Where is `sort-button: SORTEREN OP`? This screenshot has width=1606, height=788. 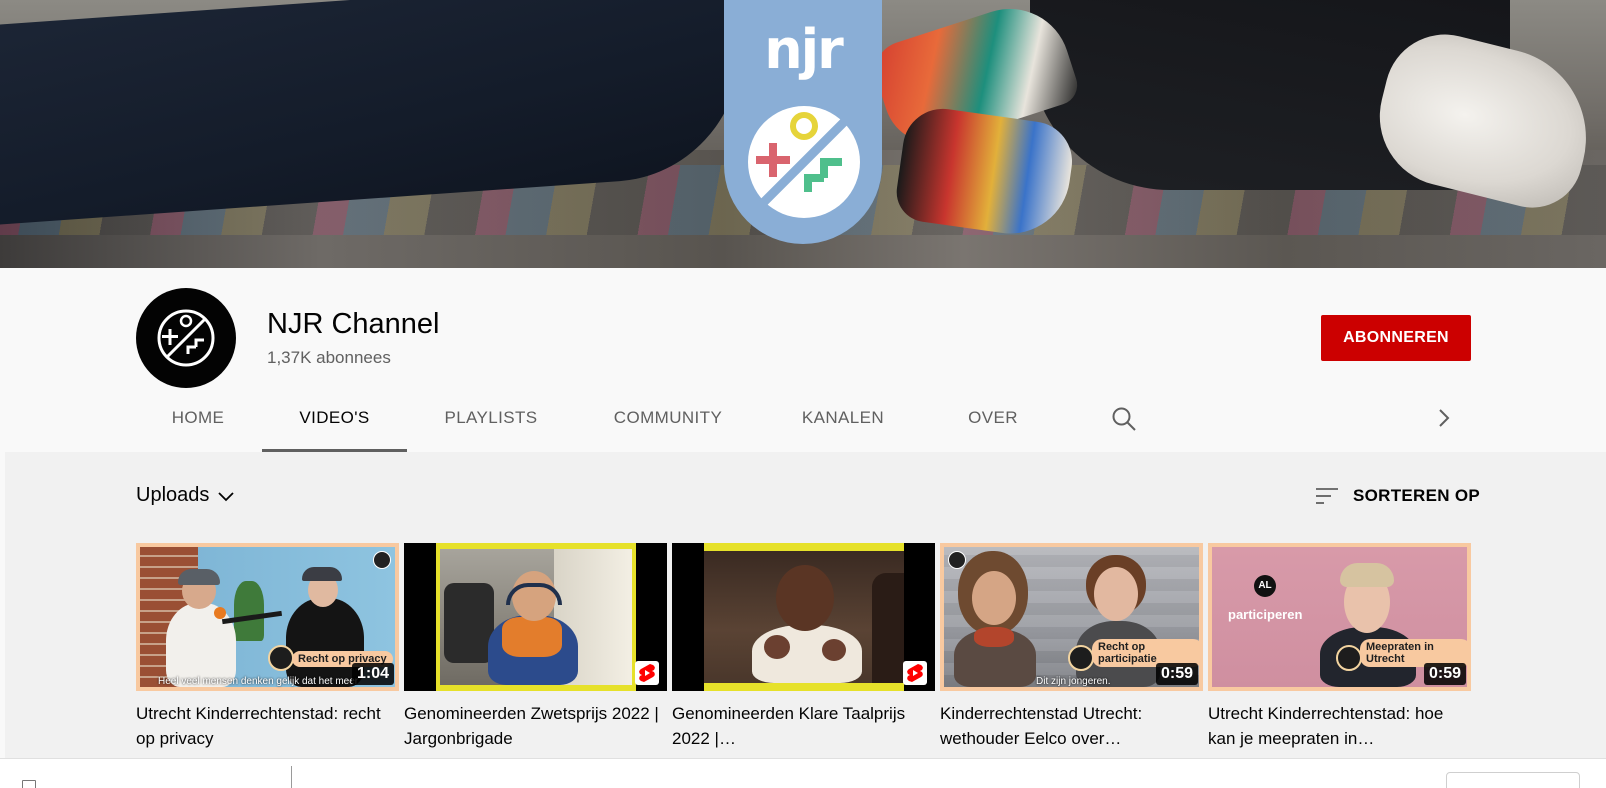
sort-button: SORTEREN OP is located at coordinates (1397, 496).